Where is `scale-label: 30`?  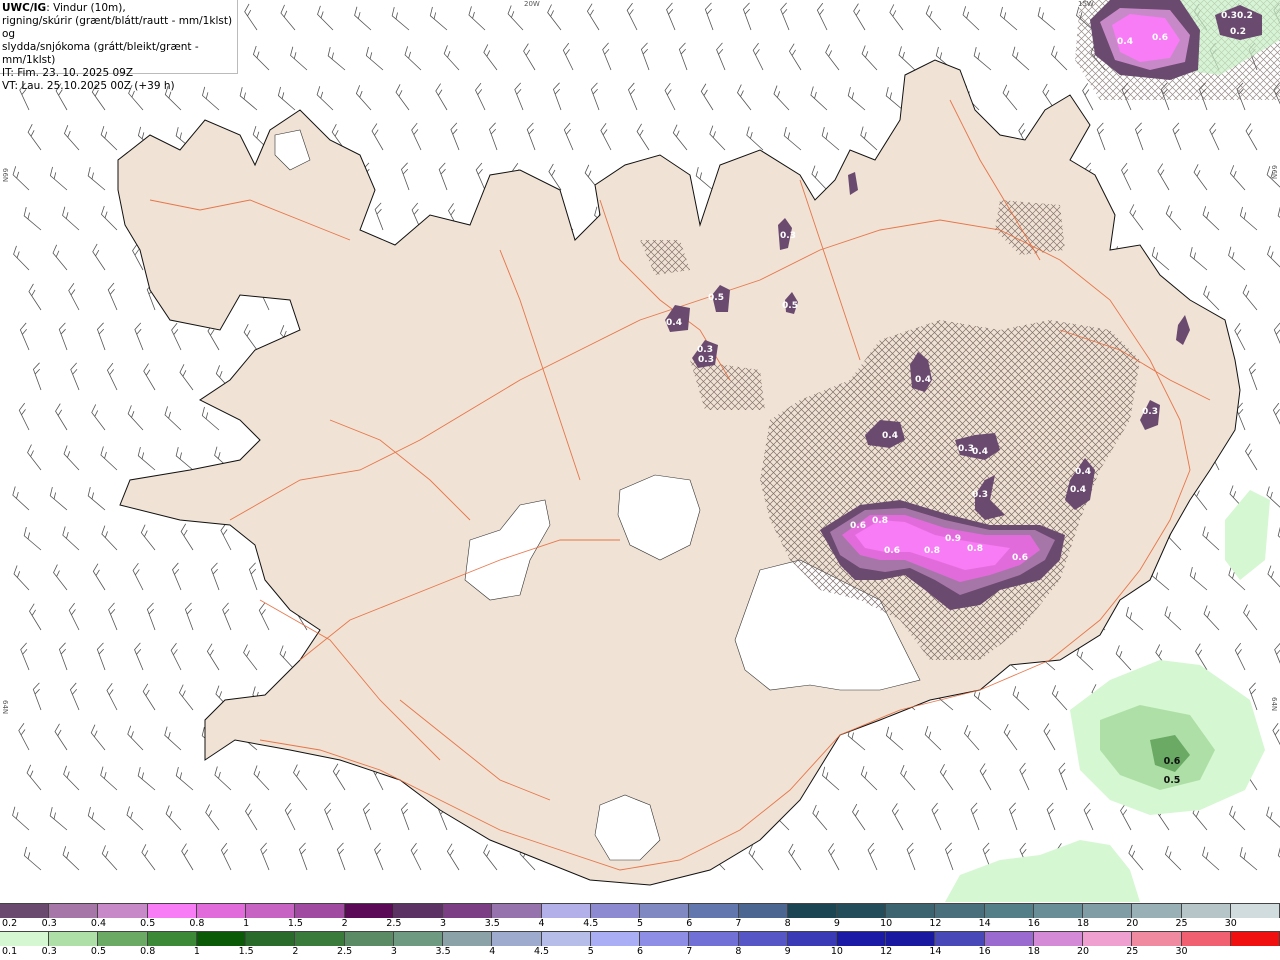
scale-label: 30 is located at coordinates (1181, 951).